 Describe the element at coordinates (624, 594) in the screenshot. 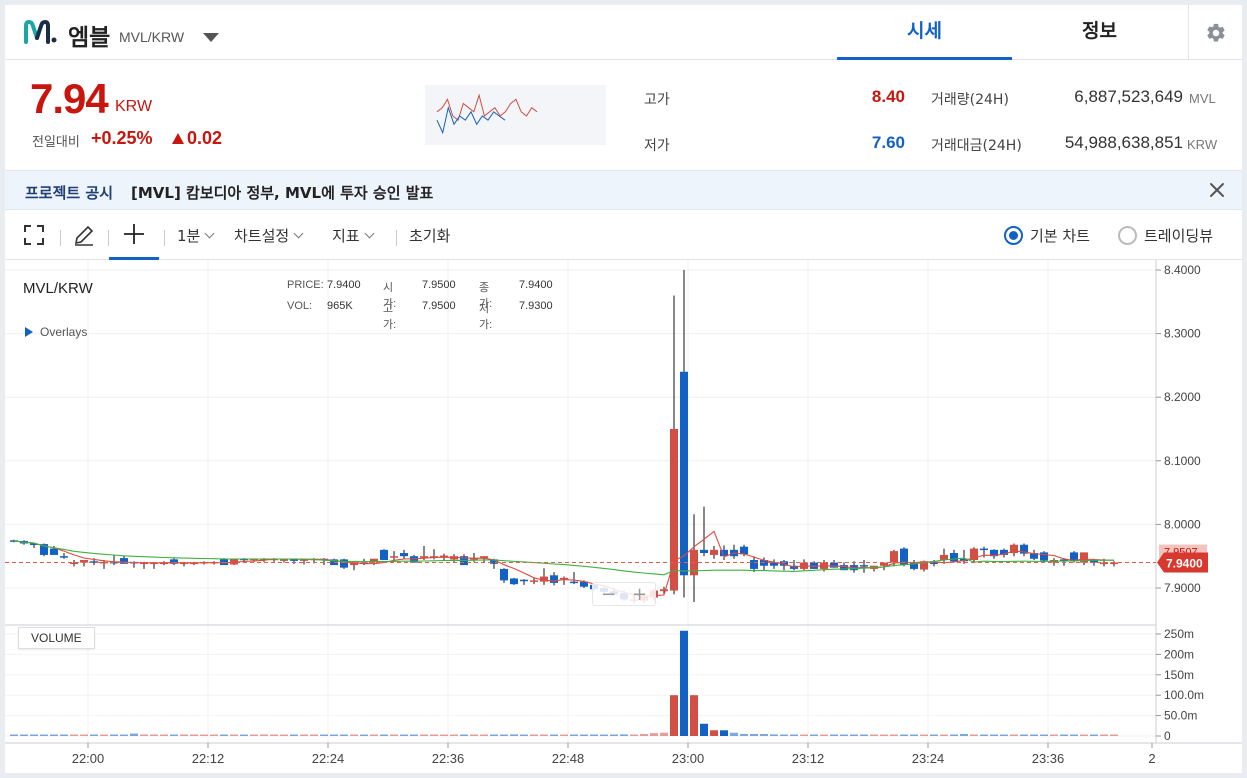

I see `zoom-controls: − +` at that location.